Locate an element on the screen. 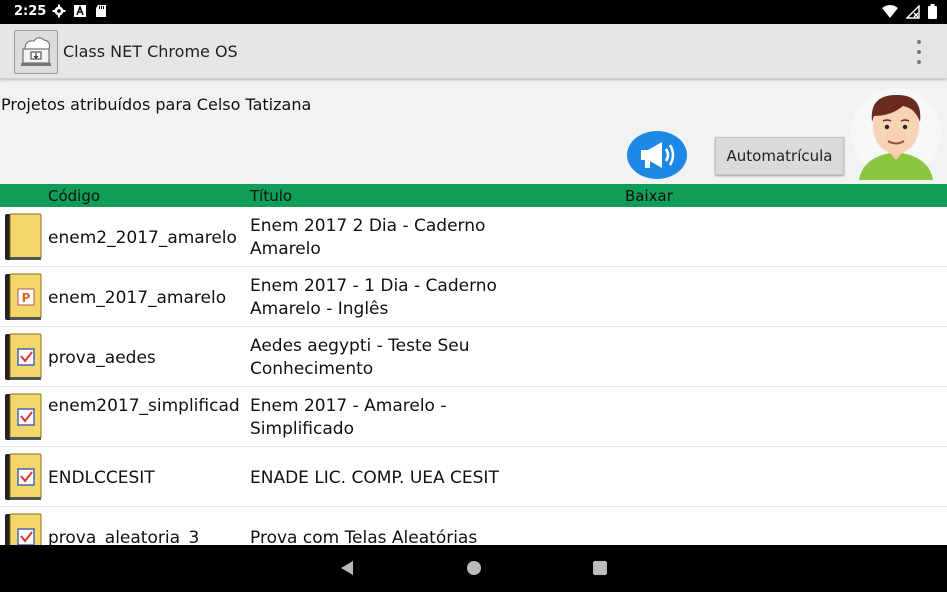  svg-text: P is located at coordinates (26, 298).